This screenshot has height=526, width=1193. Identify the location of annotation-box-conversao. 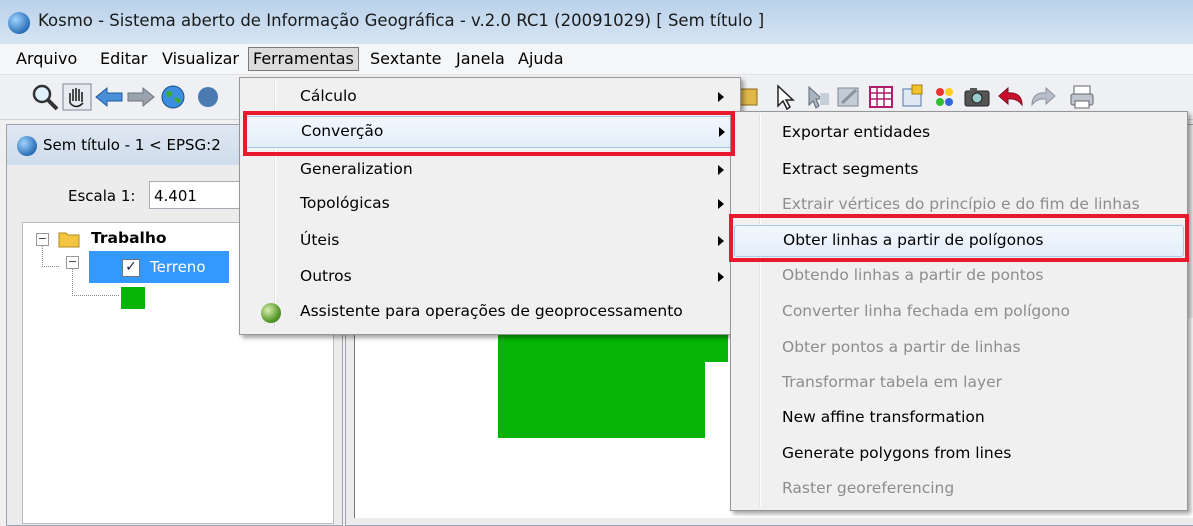
(489, 133).